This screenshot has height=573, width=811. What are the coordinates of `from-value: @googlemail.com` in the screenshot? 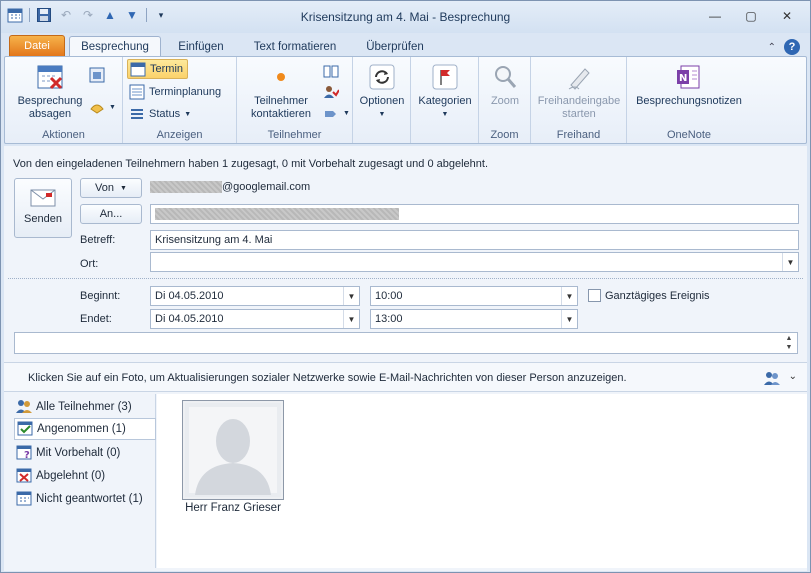 It's located at (230, 187).